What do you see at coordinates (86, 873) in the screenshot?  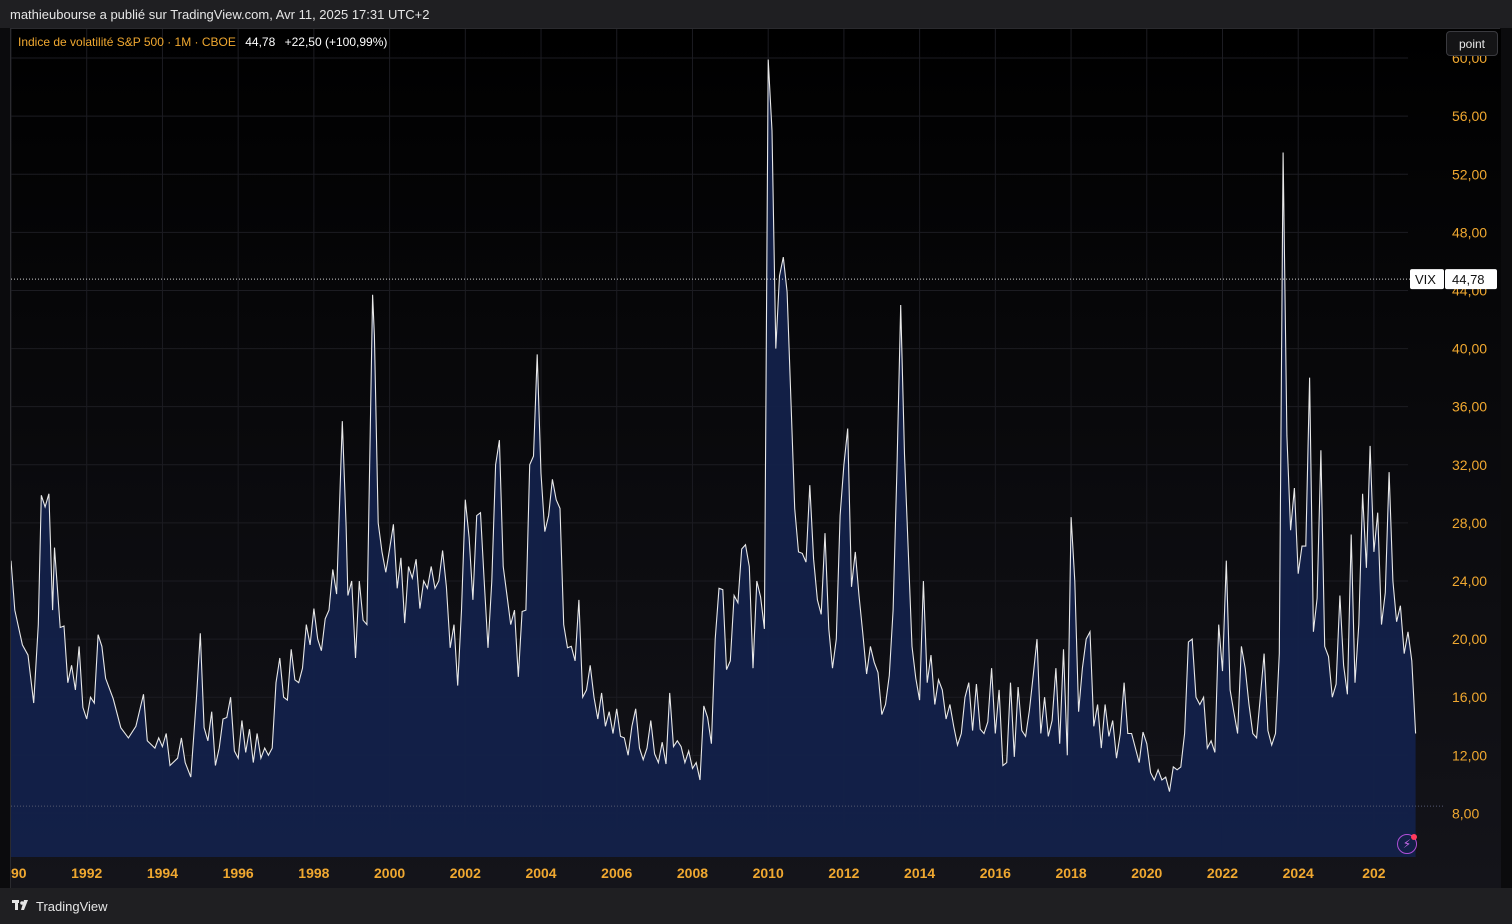 I see `x-tick-label: 1992` at bounding box center [86, 873].